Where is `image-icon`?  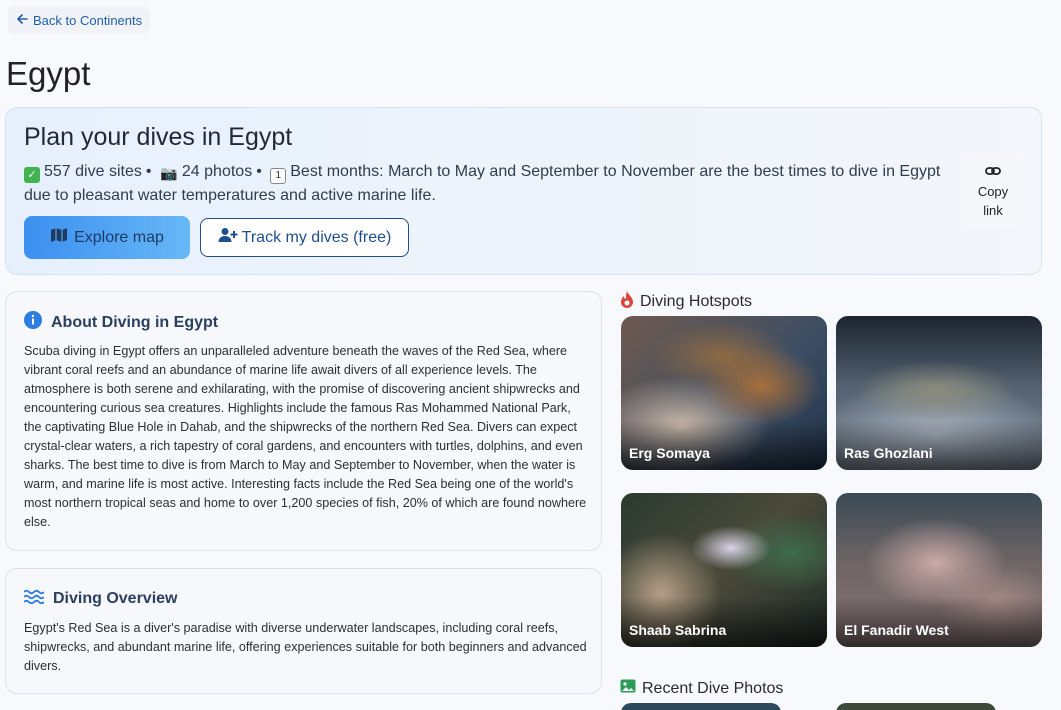 image-icon is located at coordinates (628, 688).